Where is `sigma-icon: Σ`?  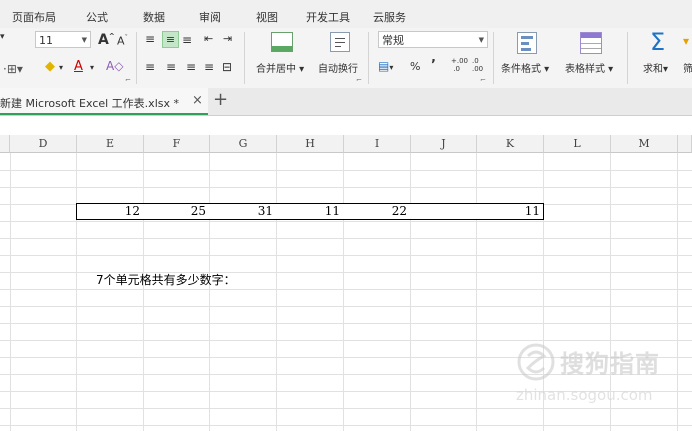
sigma-icon: Σ is located at coordinates (657, 42).